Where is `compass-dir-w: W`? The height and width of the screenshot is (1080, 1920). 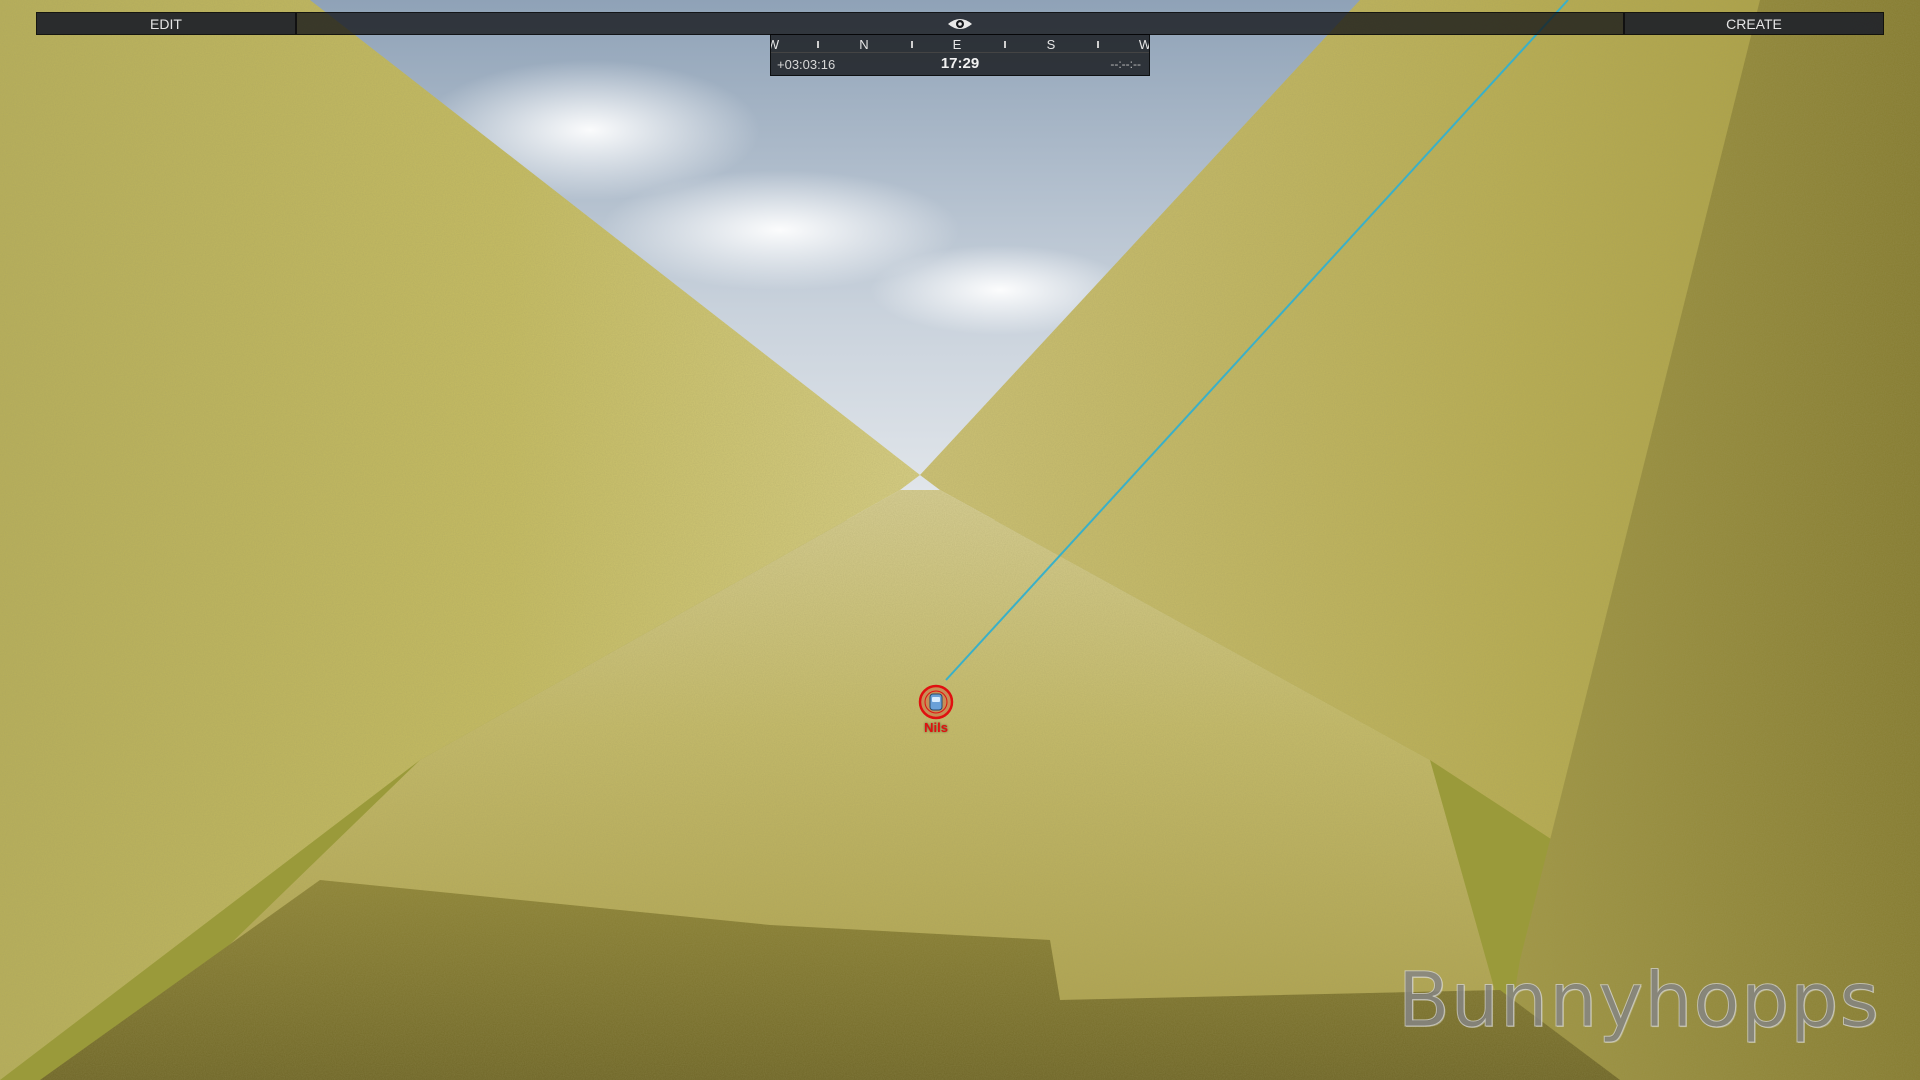 compass-dir-w: W is located at coordinates (775, 44).